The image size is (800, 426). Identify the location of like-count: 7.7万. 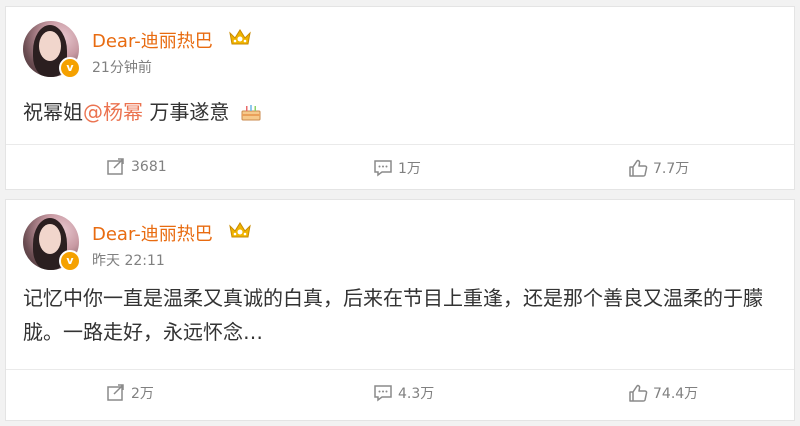
(671, 169).